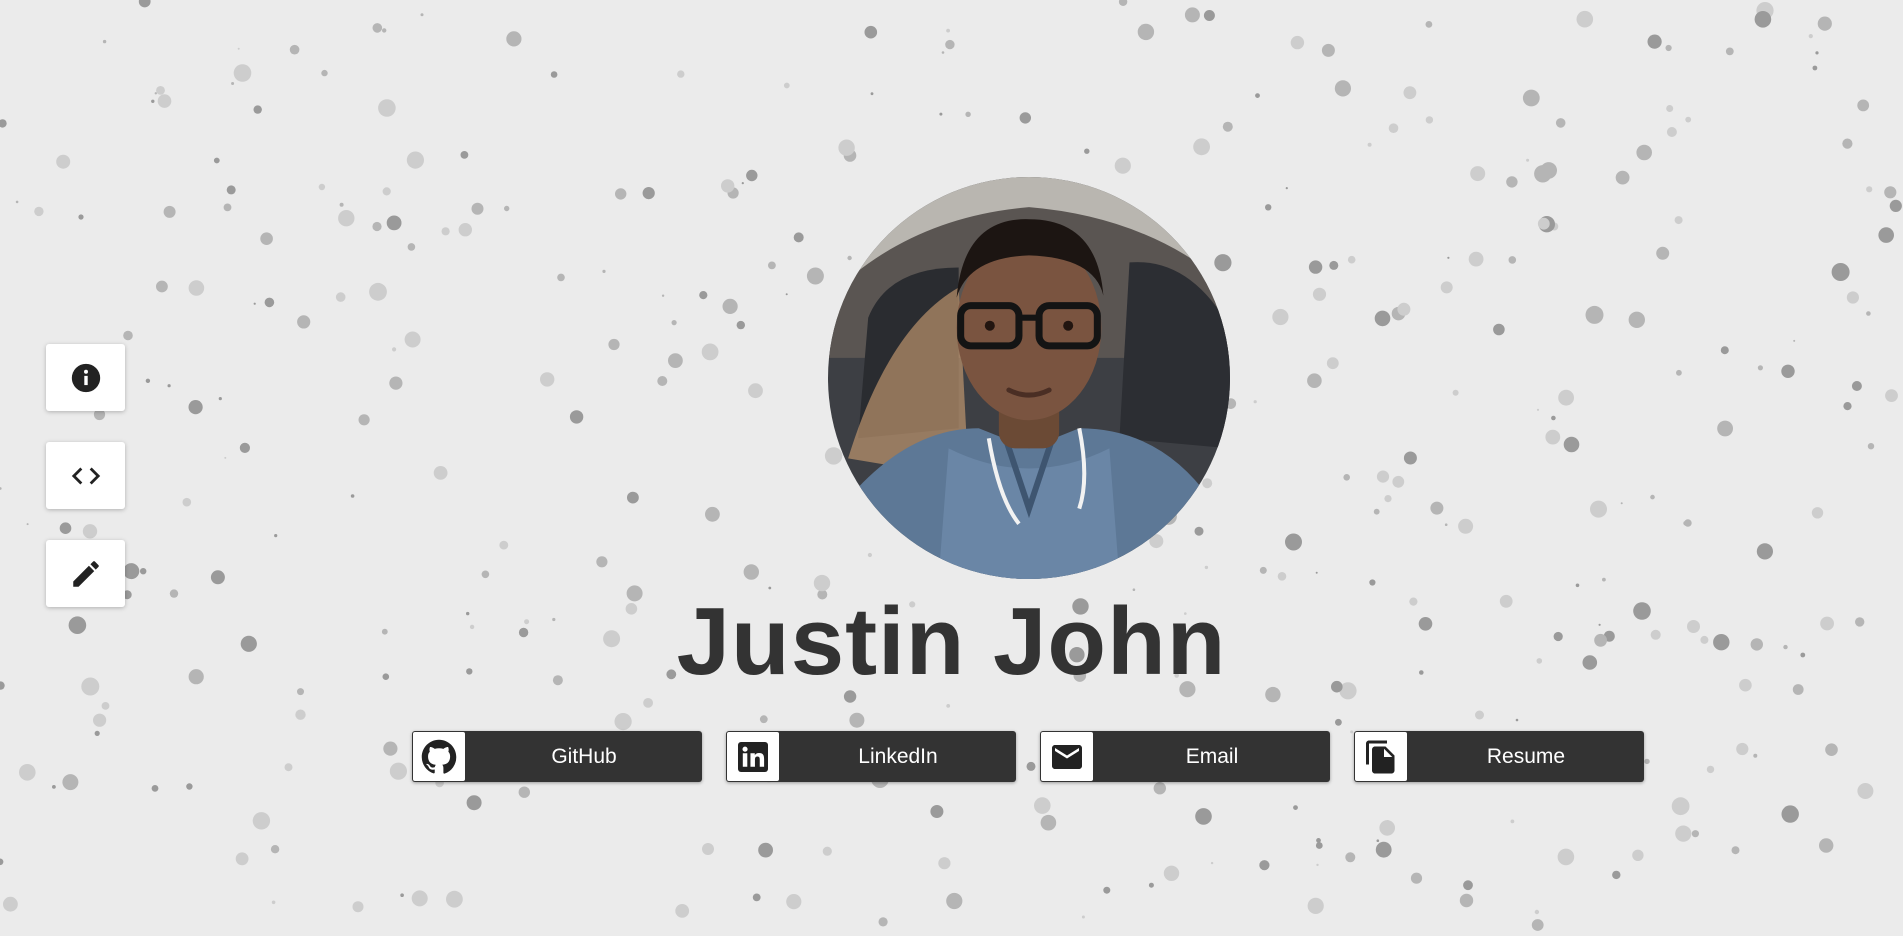 This screenshot has height=936, width=1903. I want to click on code-icon, so click(85, 475).